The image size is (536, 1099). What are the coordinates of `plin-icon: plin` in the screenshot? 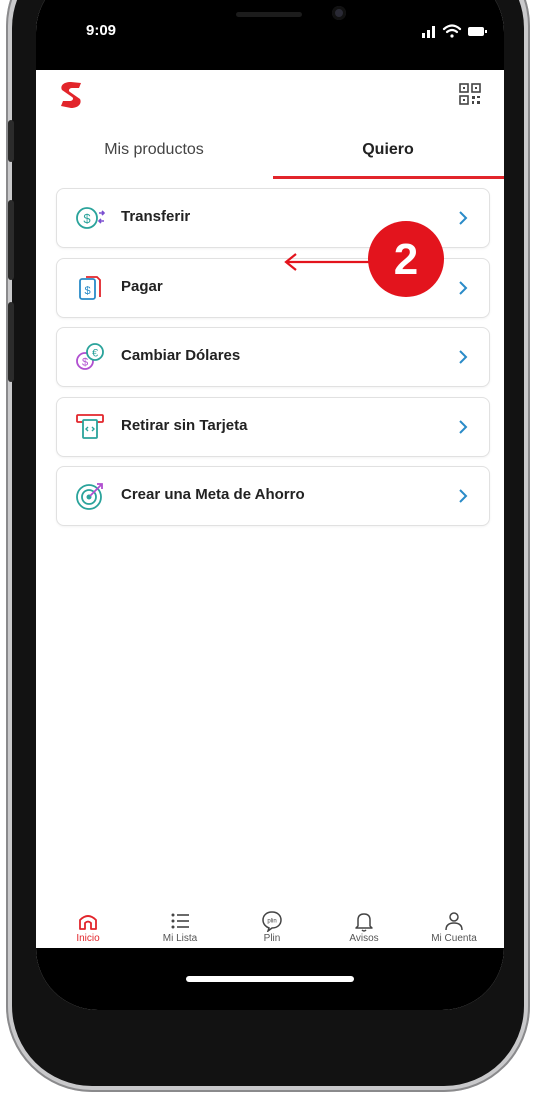 It's located at (272, 921).